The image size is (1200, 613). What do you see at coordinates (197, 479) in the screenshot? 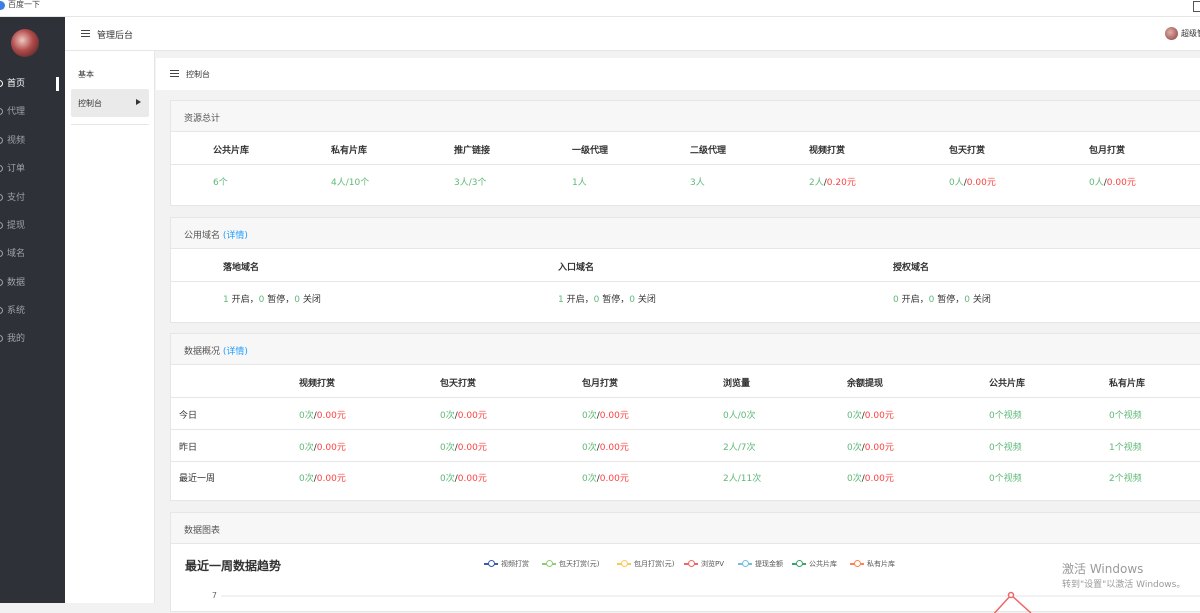
I see `row-label: 最近一周` at bounding box center [197, 479].